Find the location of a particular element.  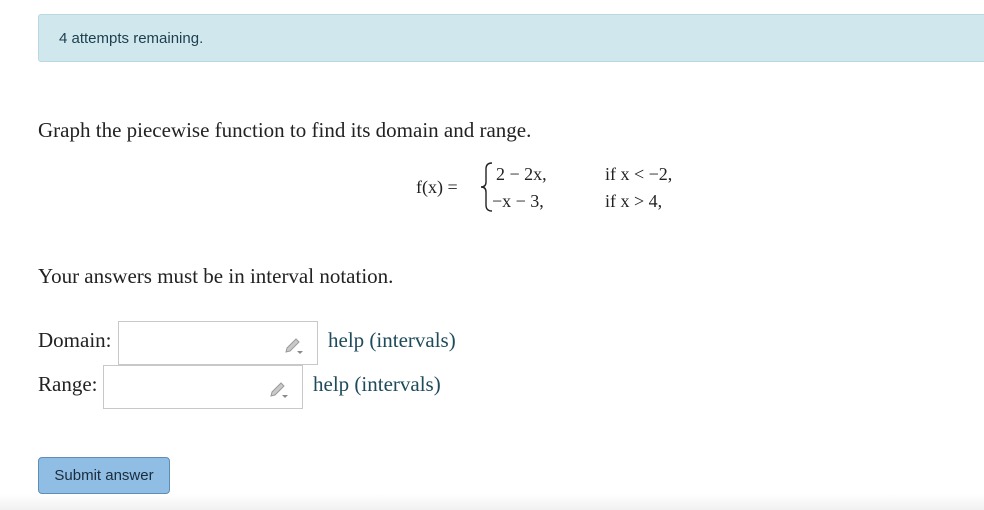

case-2-condition: if x > 4, is located at coordinates (634, 201).